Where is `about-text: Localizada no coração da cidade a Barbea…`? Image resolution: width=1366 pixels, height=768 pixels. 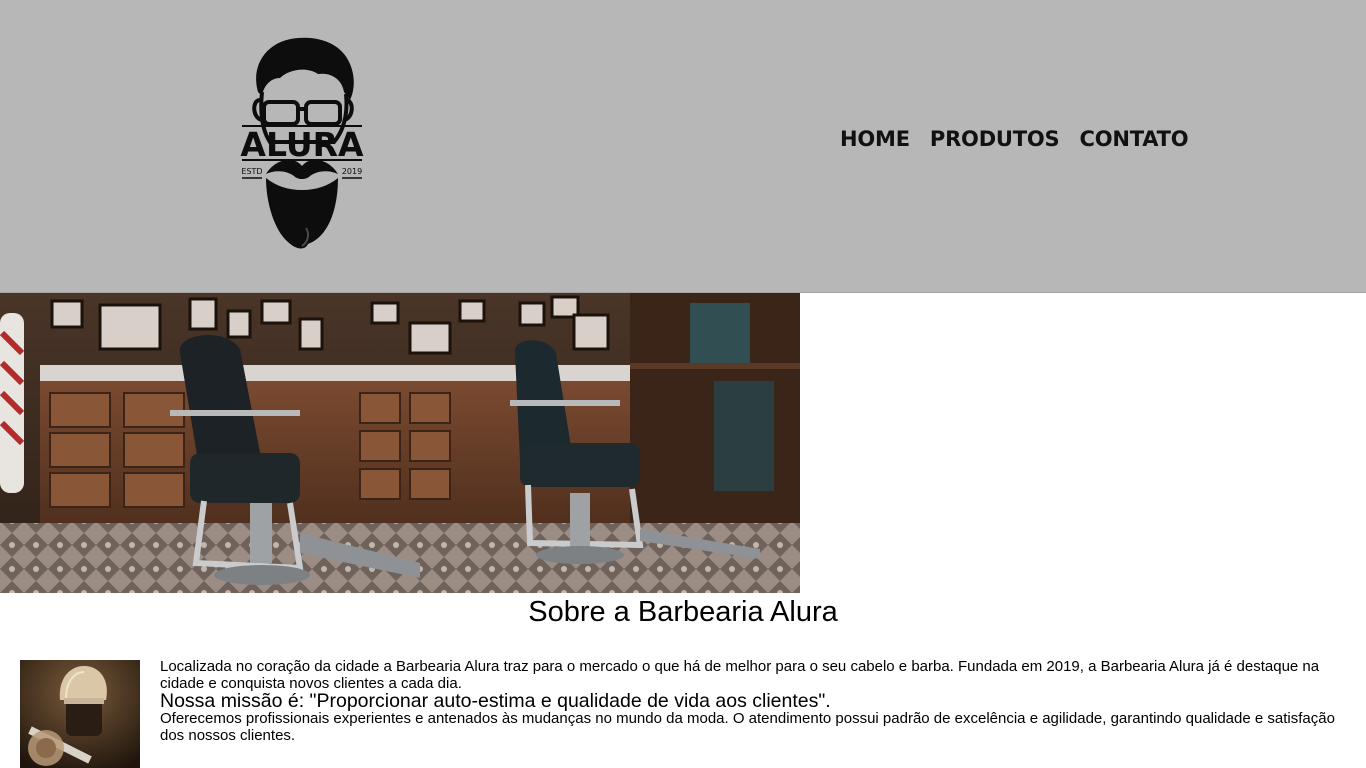 about-text: Localizada no coração da cidade a Barbea… is located at coordinates (760, 701).